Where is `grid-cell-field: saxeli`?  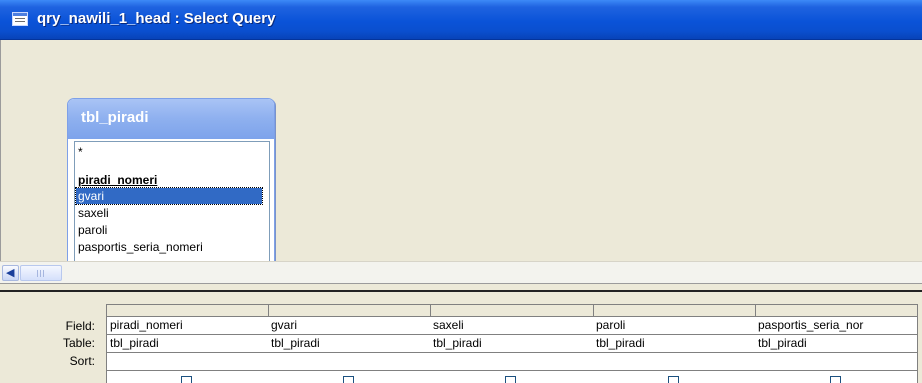
grid-cell-field: saxeli is located at coordinates (512, 326).